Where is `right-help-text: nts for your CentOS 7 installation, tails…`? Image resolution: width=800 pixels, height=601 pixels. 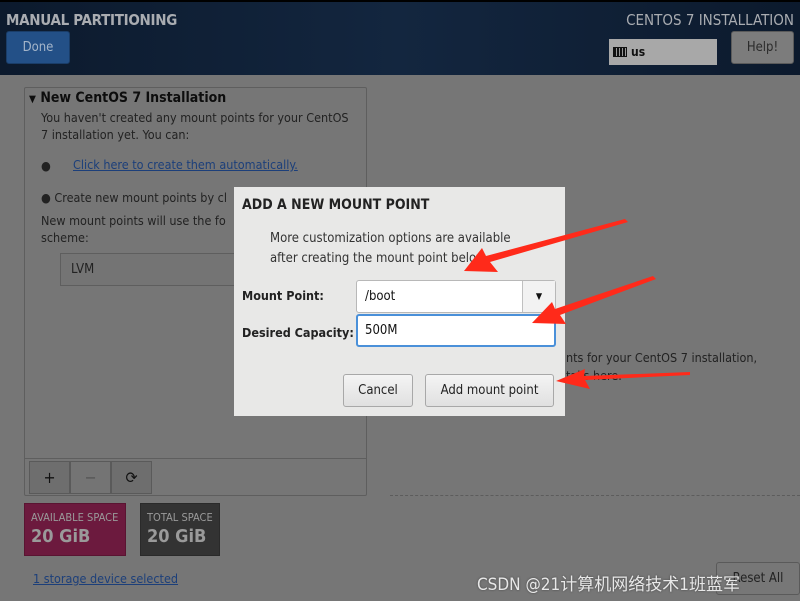
right-help-text: nts for your CentOS 7 installation, tails… is located at coordinates (661, 367).